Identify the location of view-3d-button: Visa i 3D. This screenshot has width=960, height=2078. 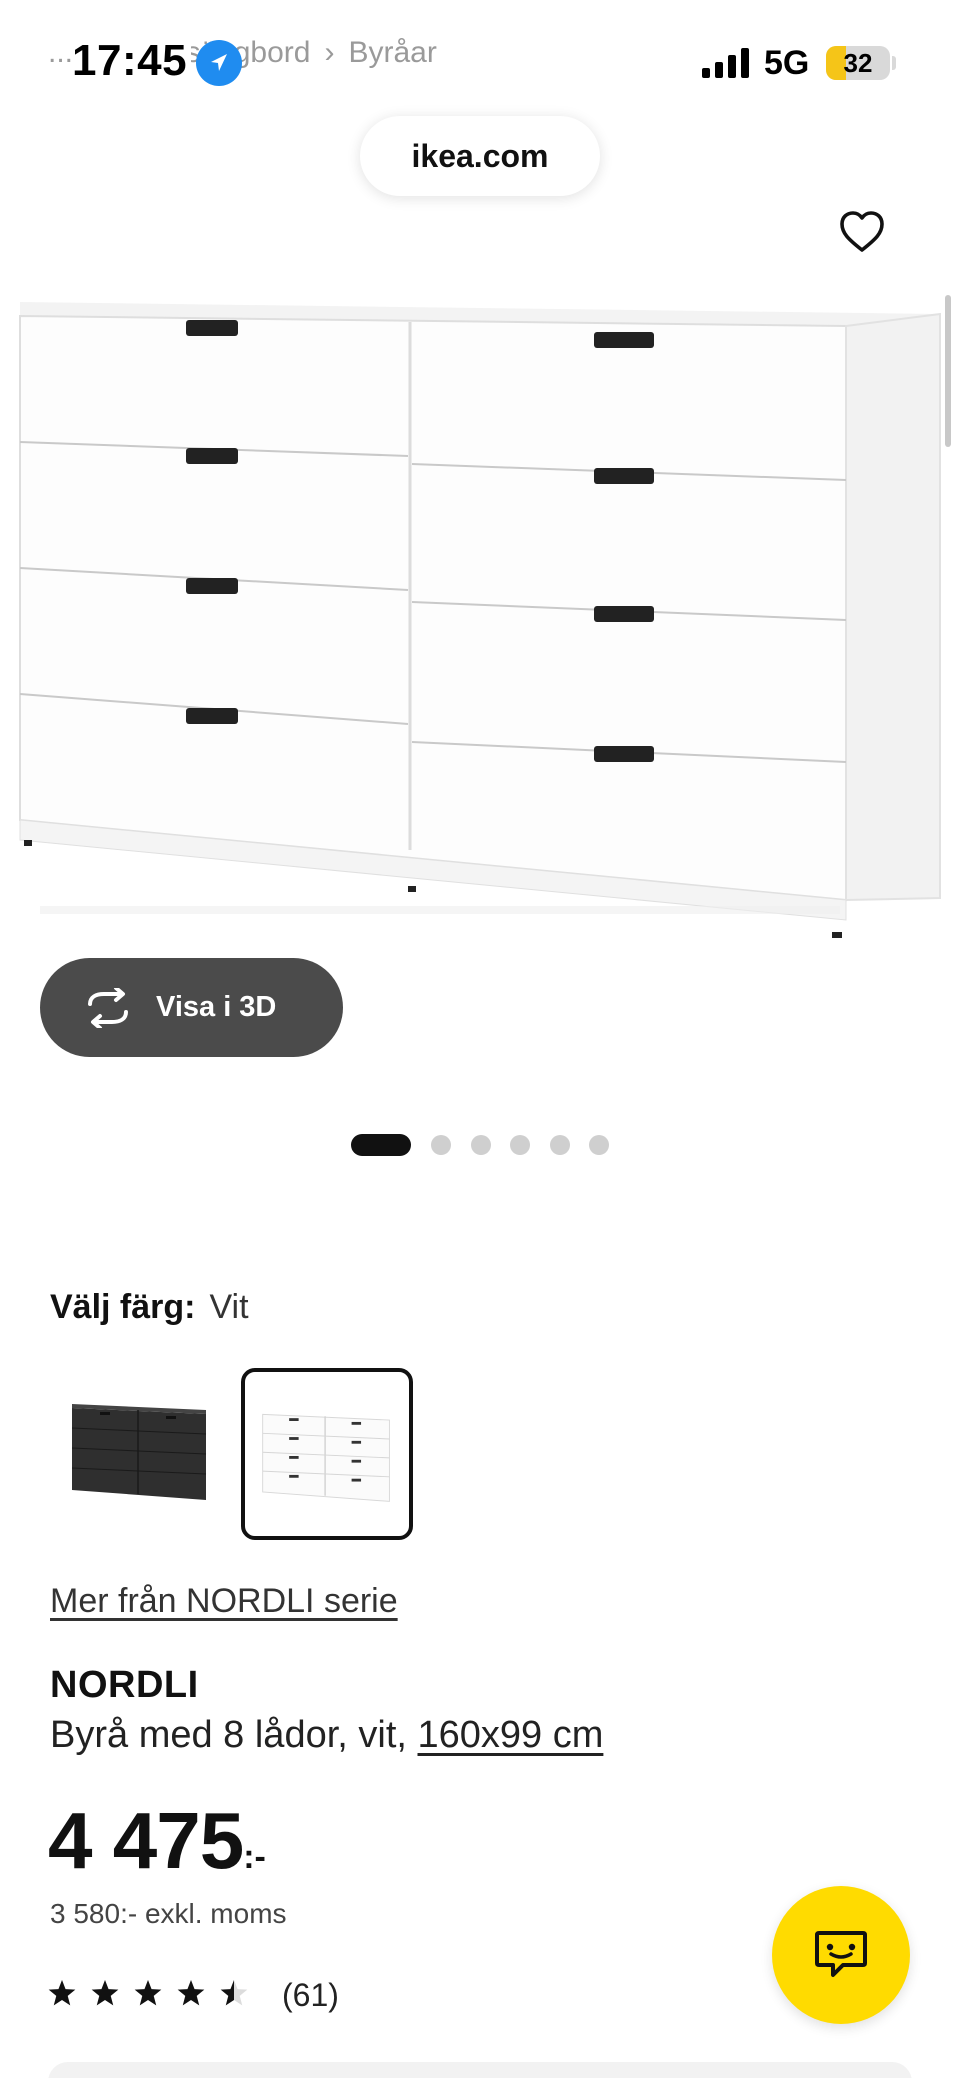
(191, 1007).